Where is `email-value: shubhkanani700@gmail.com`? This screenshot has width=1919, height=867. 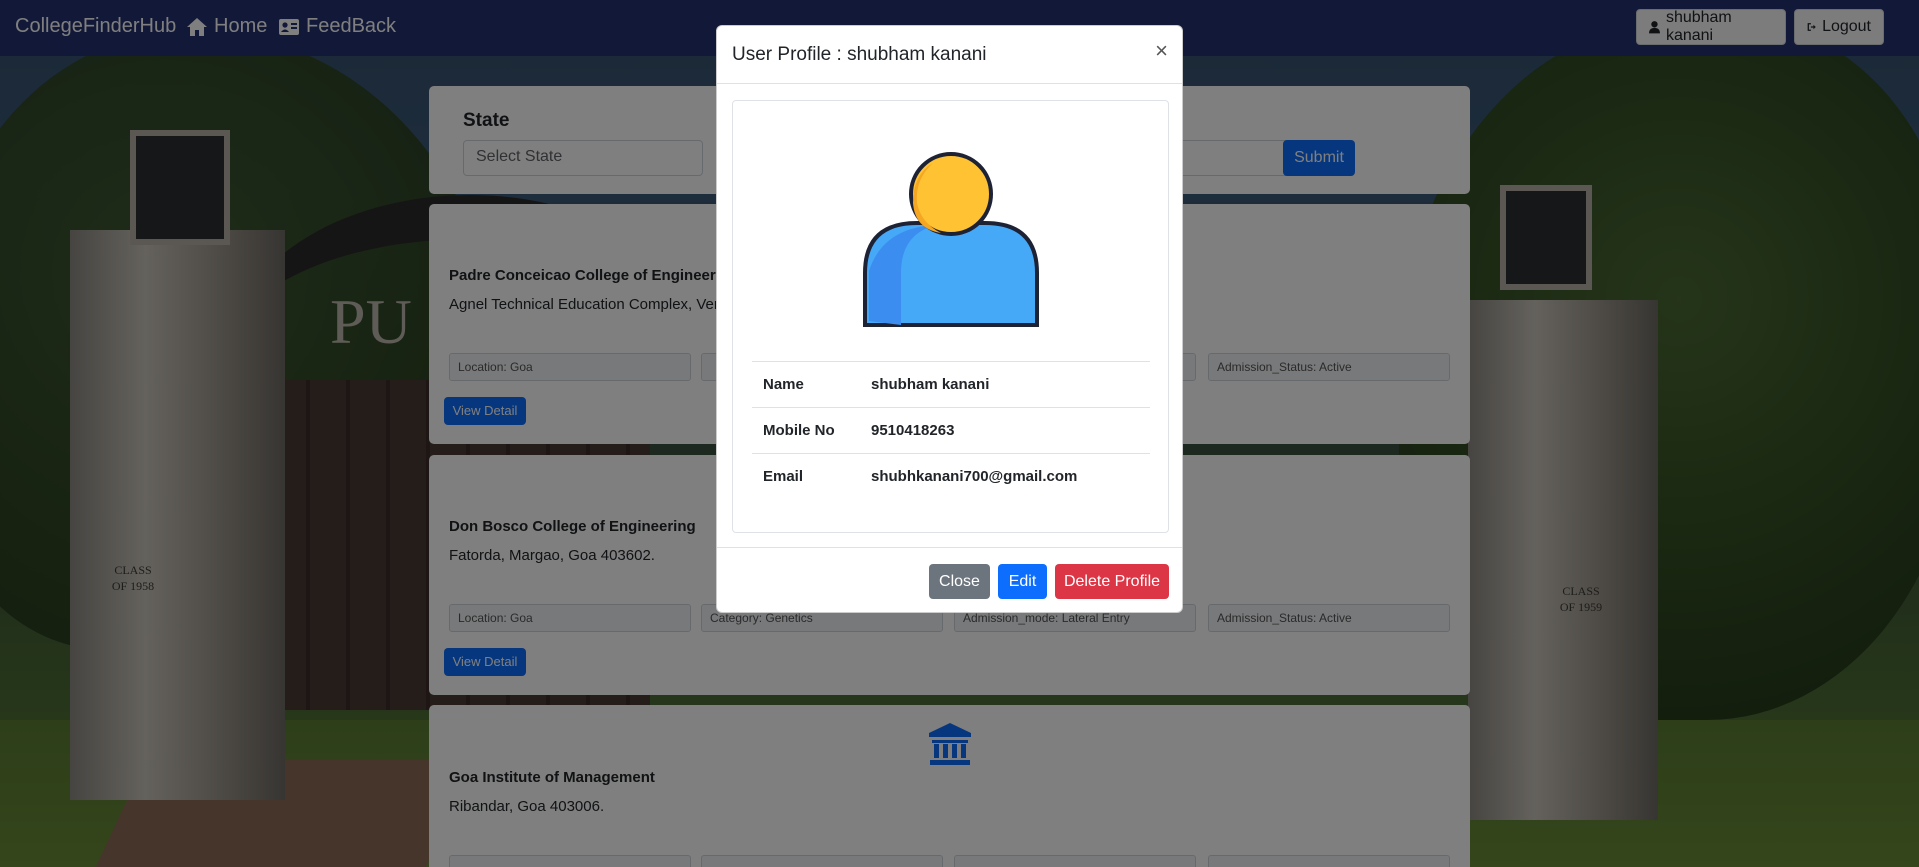 email-value: shubhkanani700@gmail.com is located at coordinates (1010, 476).